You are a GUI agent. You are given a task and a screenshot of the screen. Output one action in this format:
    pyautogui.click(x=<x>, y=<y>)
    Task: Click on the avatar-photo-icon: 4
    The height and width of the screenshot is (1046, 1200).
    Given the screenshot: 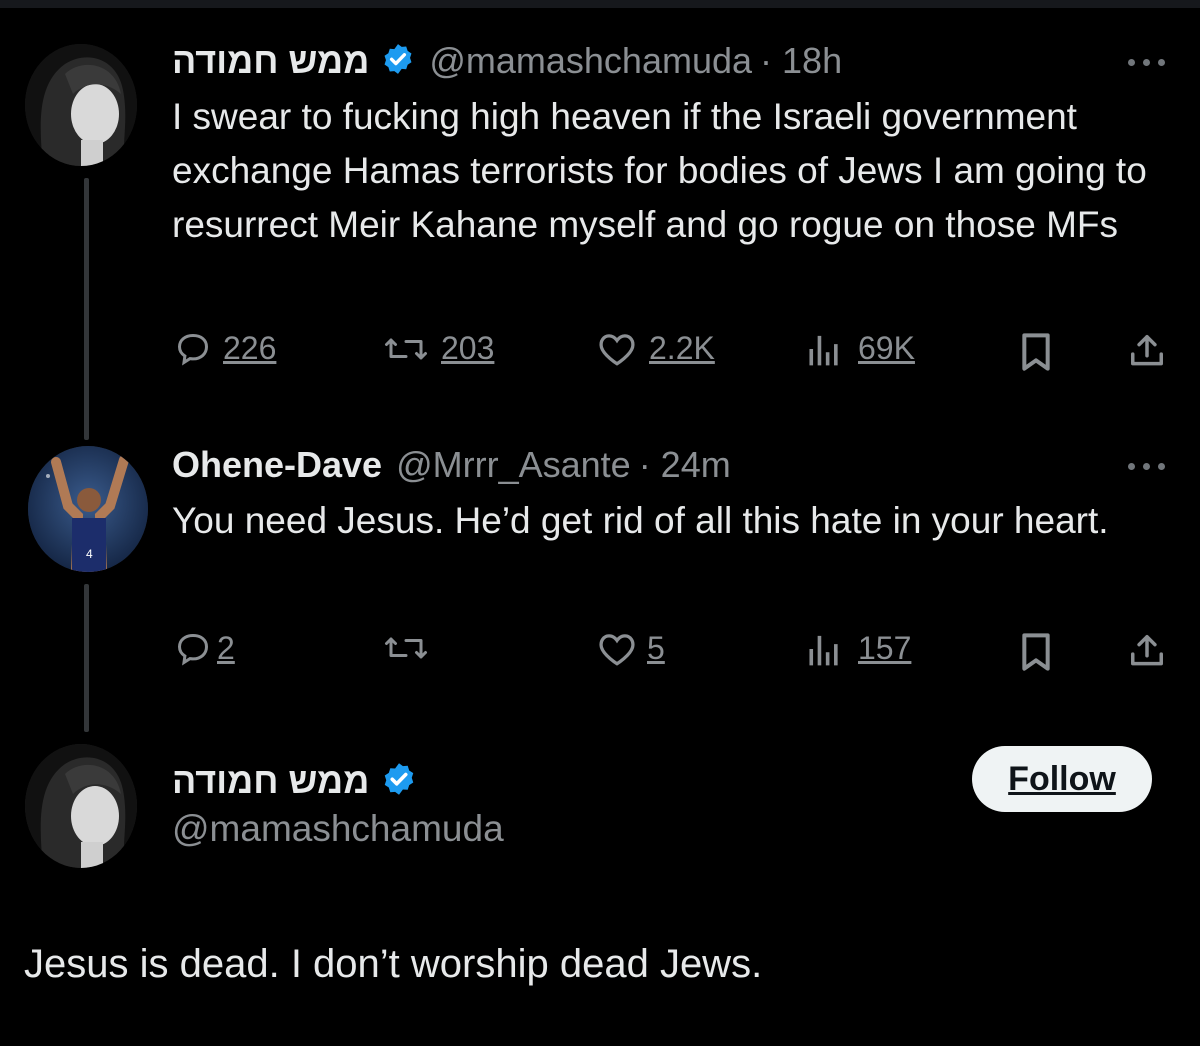 What is the action you would take?
    pyautogui.click(x=88, y=509)
    